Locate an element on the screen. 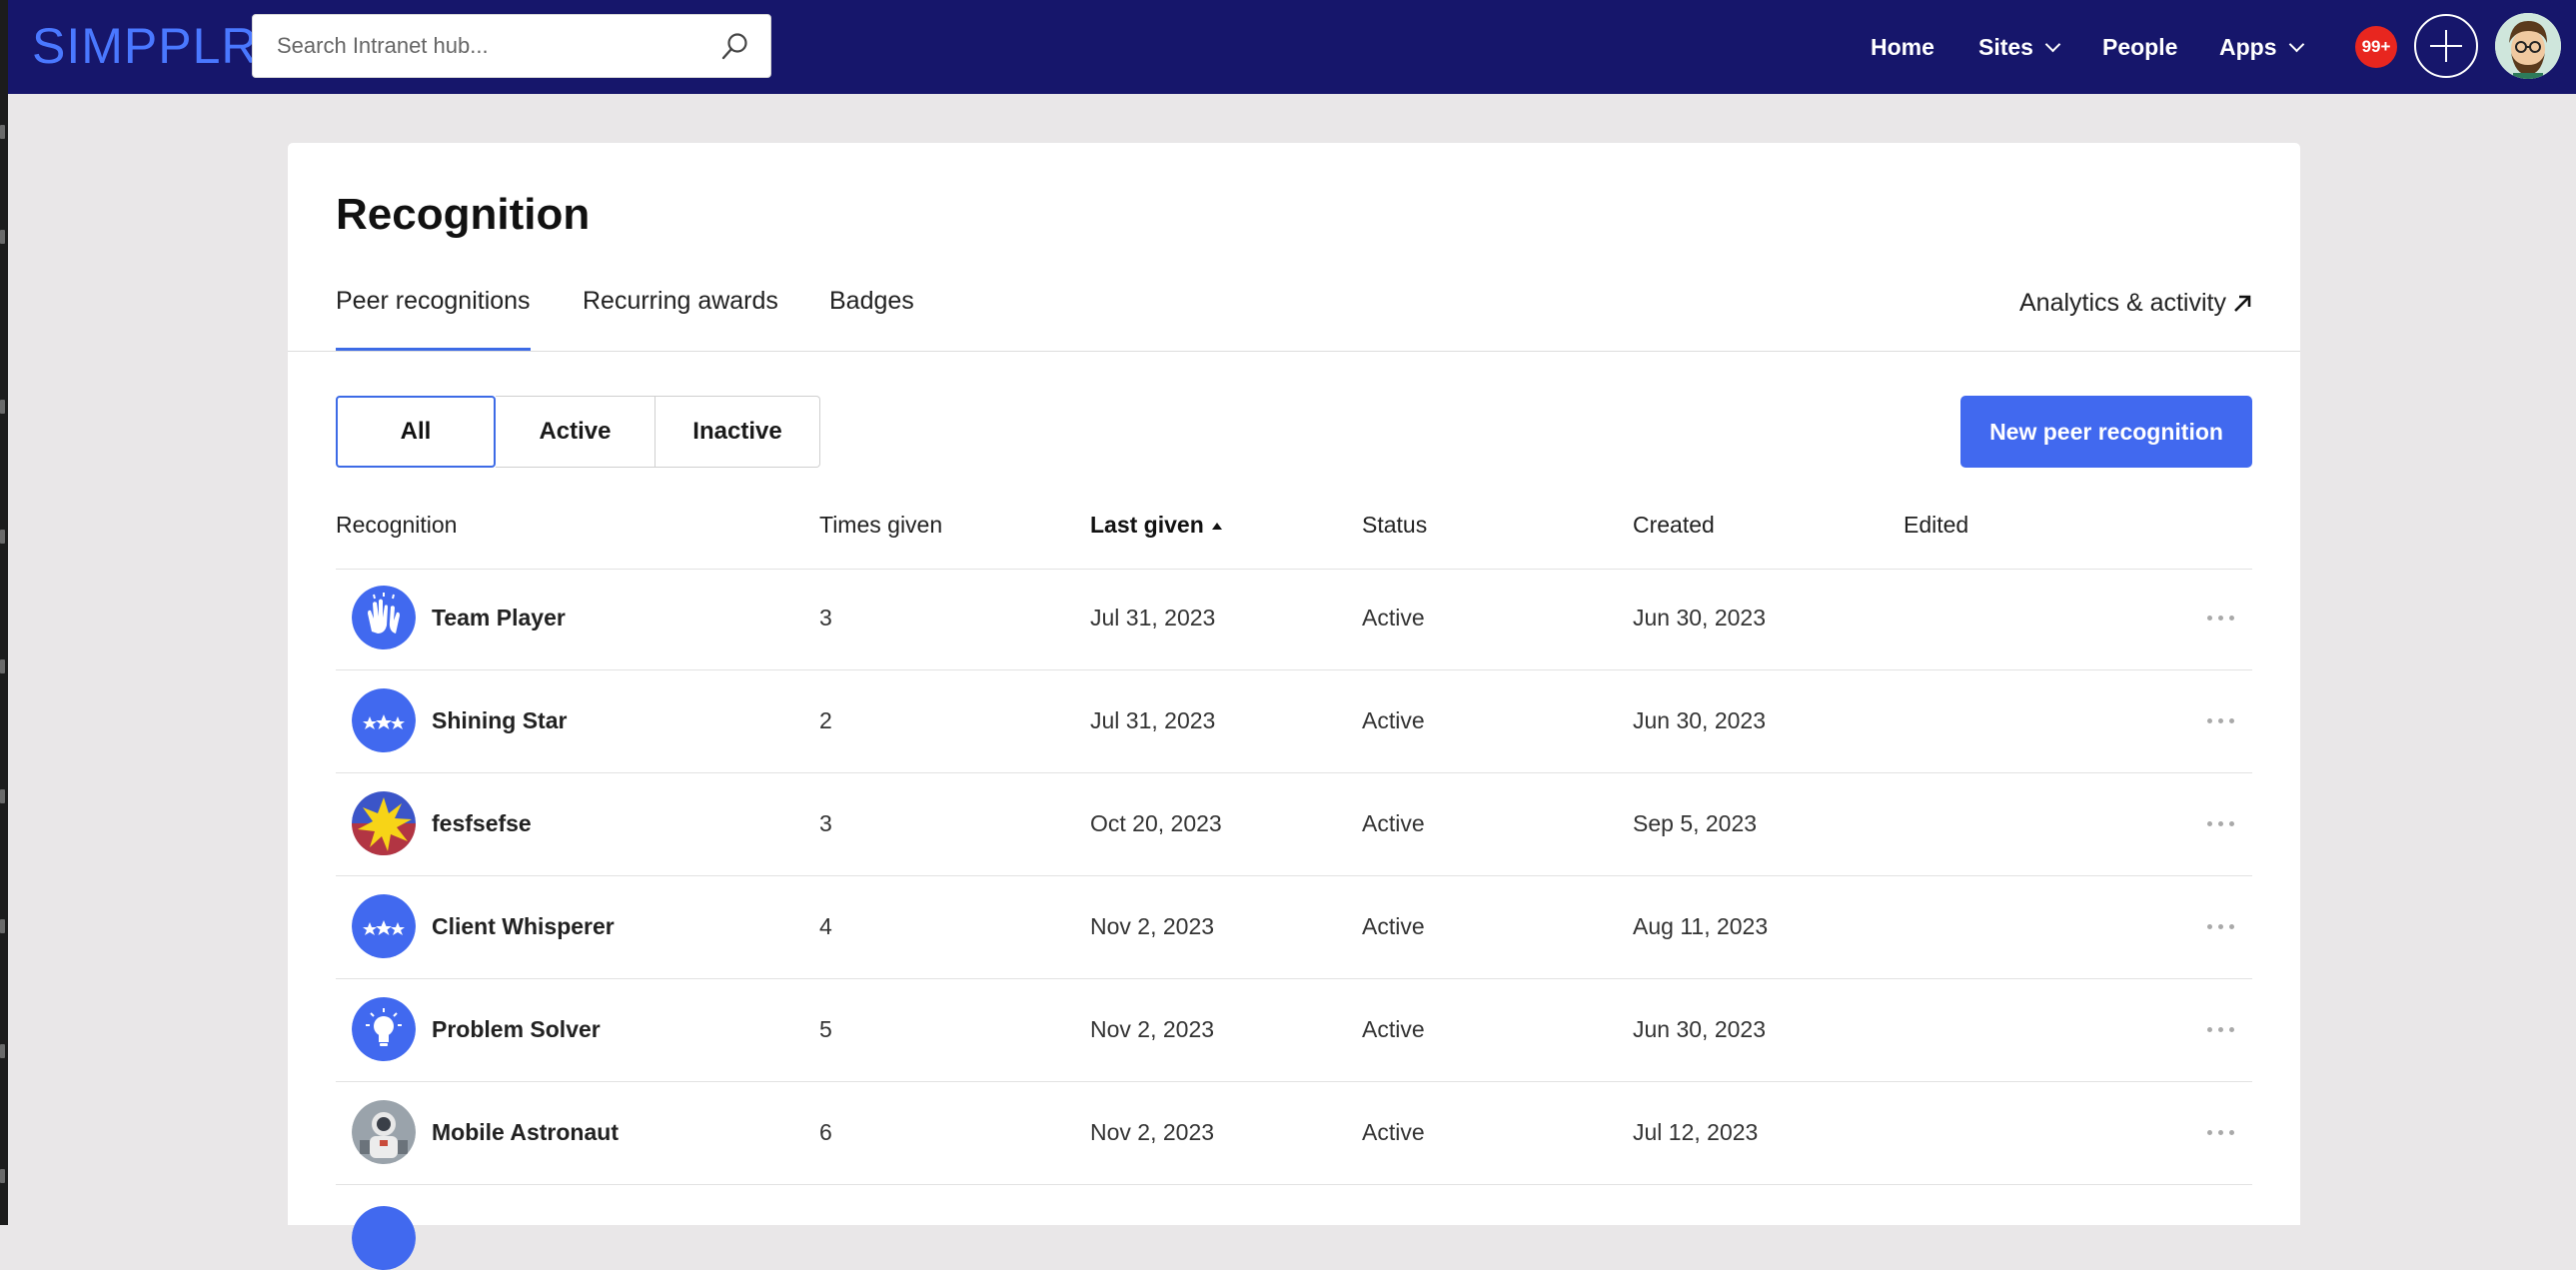 The height and width of the screenshot is (1270, 2576). next-row-badge-icon is located at coordinates (384, 1238).